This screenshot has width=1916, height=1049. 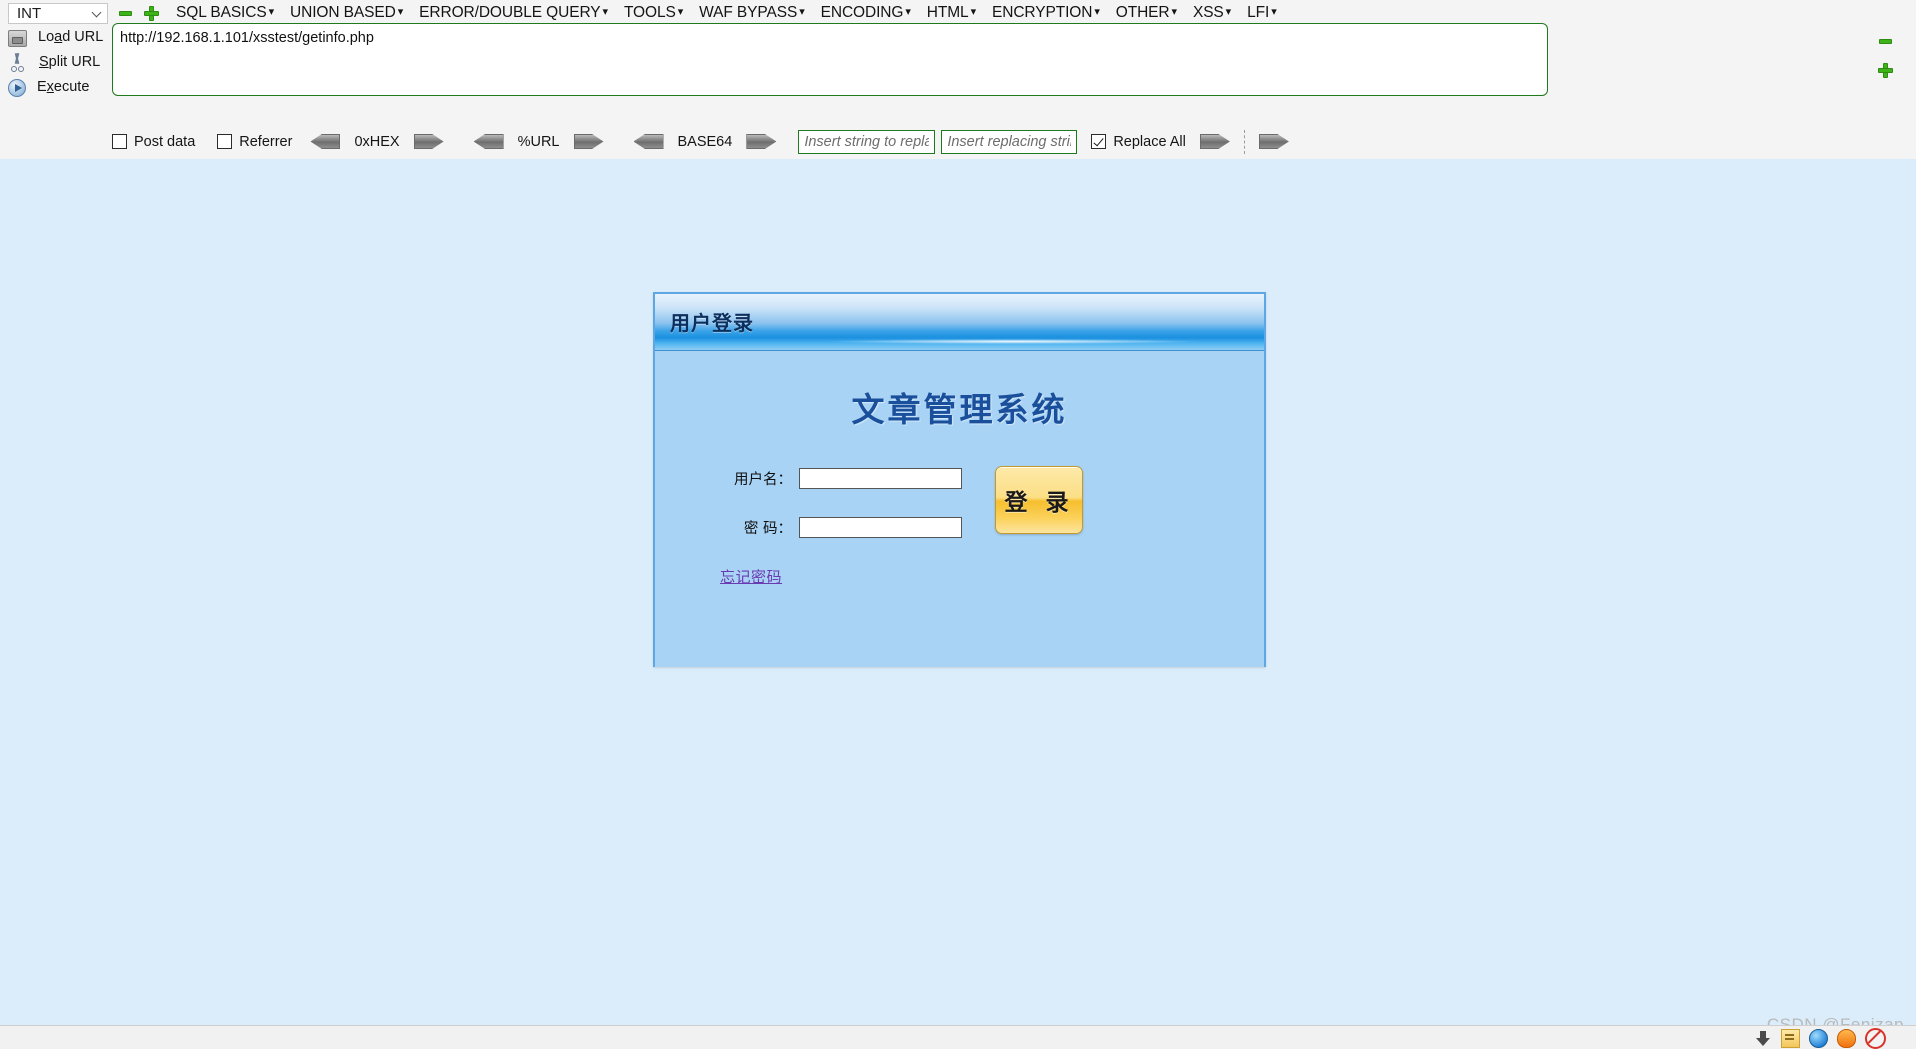 I want to click on menu-xss: XSS ▾, so click(x=1212, y=13).